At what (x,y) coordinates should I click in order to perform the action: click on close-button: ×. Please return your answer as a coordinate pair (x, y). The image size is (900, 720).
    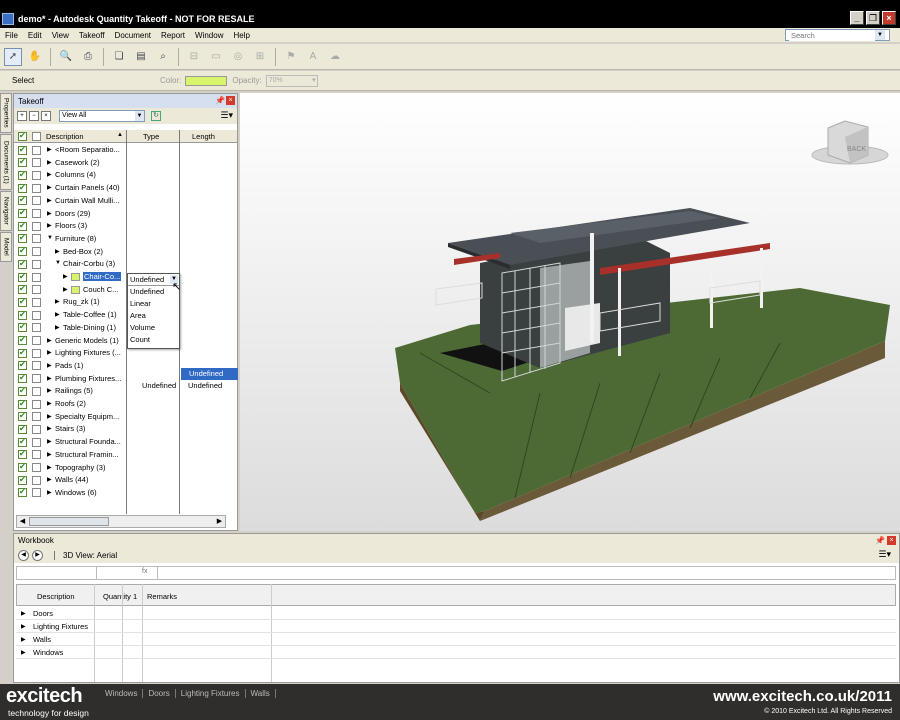
    Looking at the image, I should click on (889, 18).